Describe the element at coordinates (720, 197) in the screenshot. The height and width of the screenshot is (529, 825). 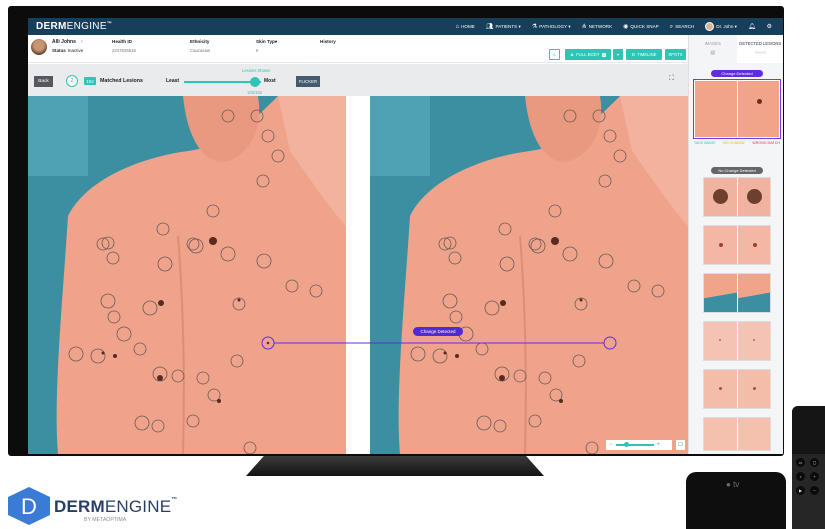
I see `lesion-pair-1-before` at that location.